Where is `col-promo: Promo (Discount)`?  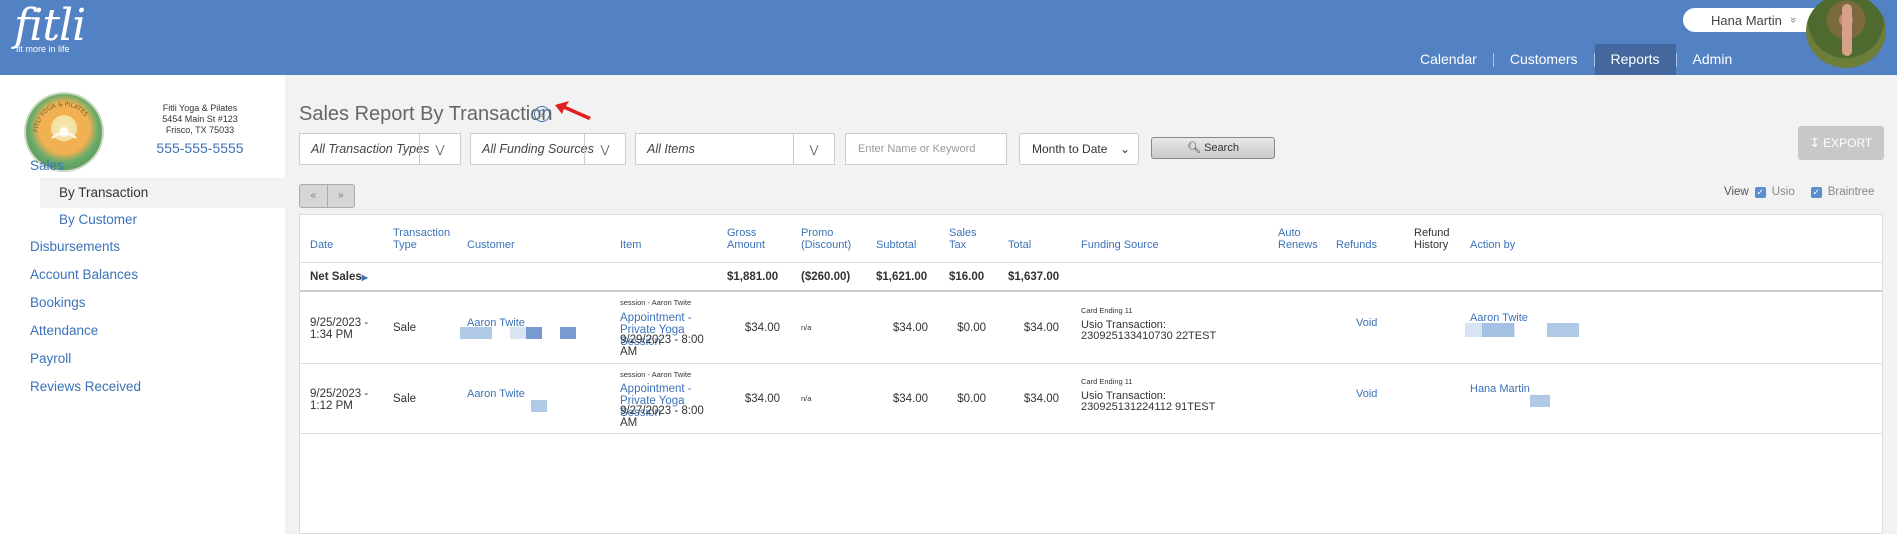
col-promo: Promo (Discount) is located at coordinates (826, 239).